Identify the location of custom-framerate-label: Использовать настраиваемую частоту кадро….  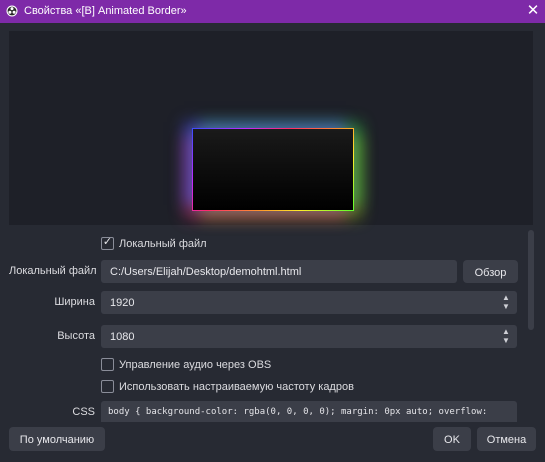
(236, 387).